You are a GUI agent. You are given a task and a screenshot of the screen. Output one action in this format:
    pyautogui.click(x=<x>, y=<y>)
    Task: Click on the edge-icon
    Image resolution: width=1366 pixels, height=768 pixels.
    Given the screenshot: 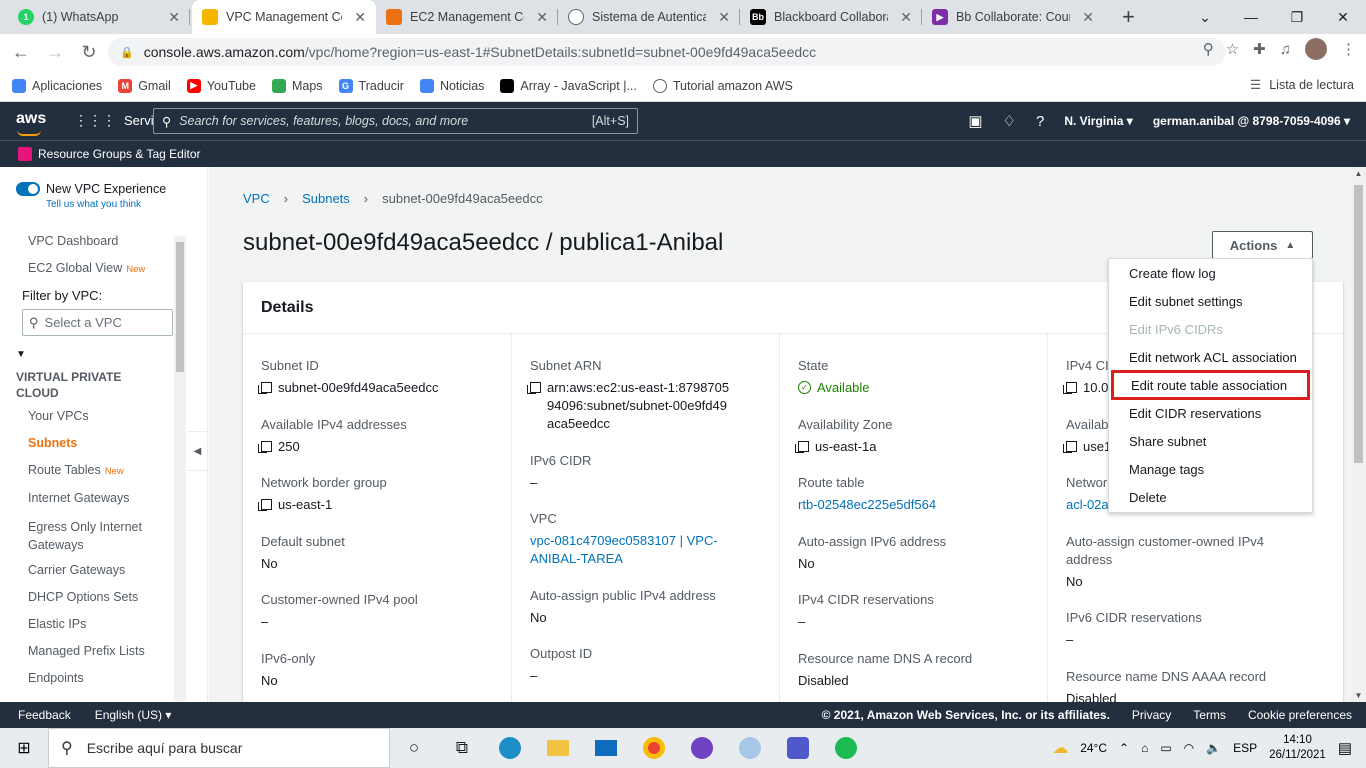 What is the action you would take?
    pyautogui.click(x=510, y=748)
    